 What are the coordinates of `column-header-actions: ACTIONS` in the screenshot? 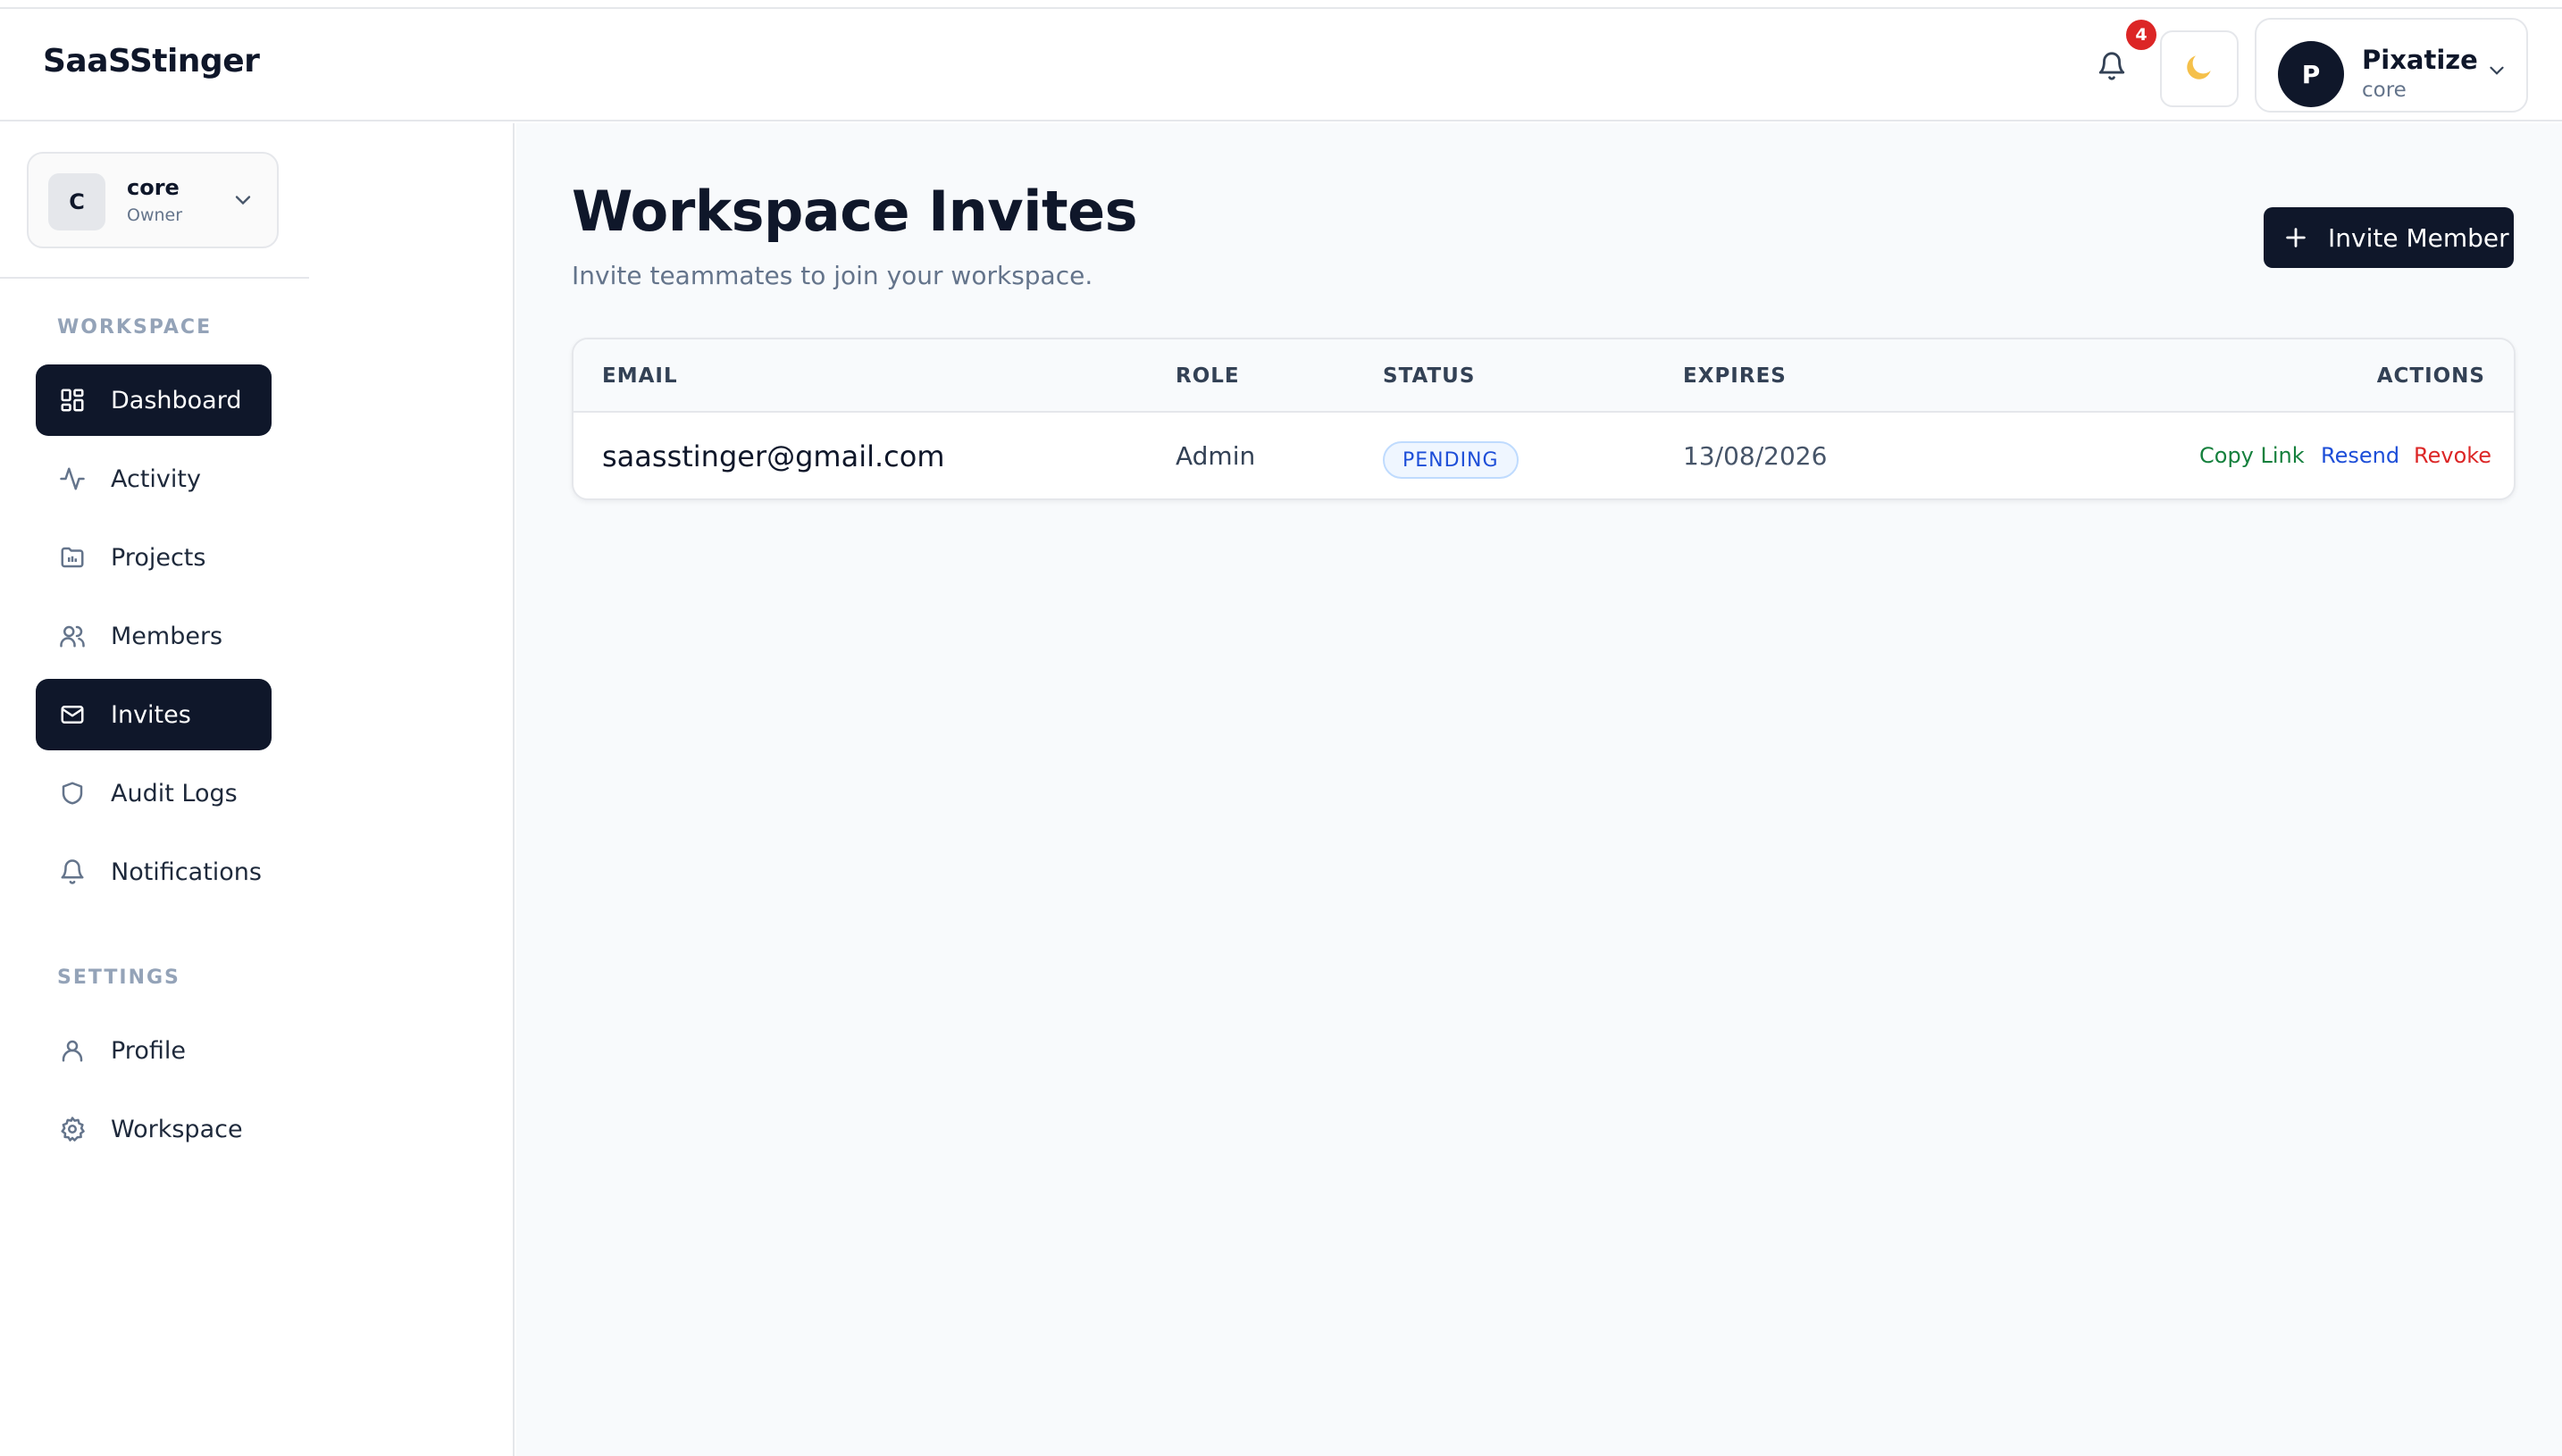 It's located at (2430, 376).